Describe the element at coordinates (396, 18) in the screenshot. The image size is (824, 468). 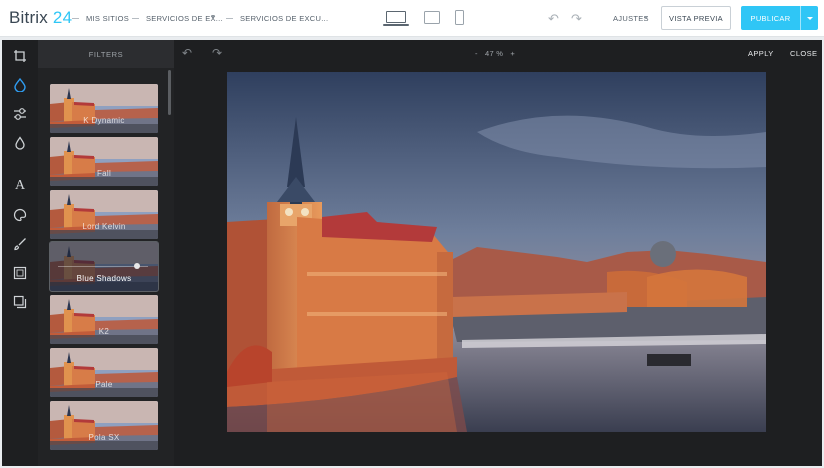
I see `laptop-icon` at that location.